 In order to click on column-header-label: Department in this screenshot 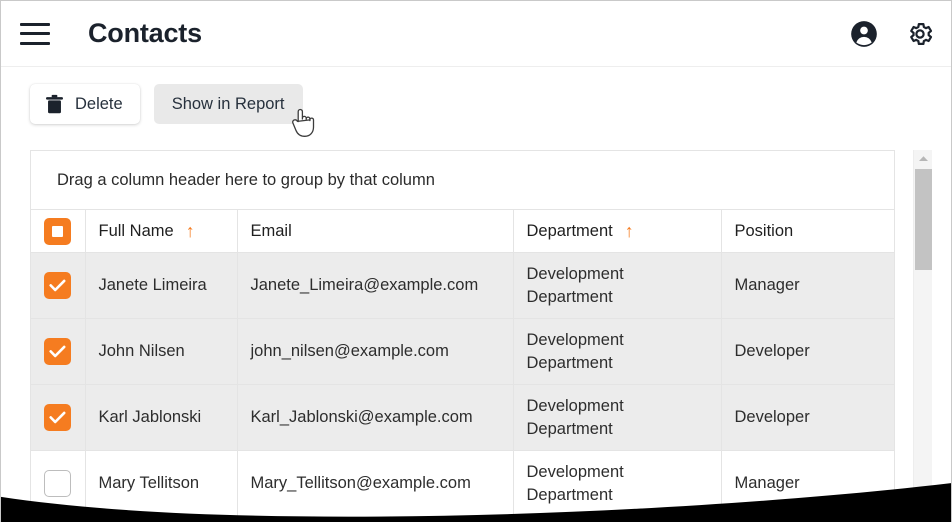, I will do `click(569, 230)`.